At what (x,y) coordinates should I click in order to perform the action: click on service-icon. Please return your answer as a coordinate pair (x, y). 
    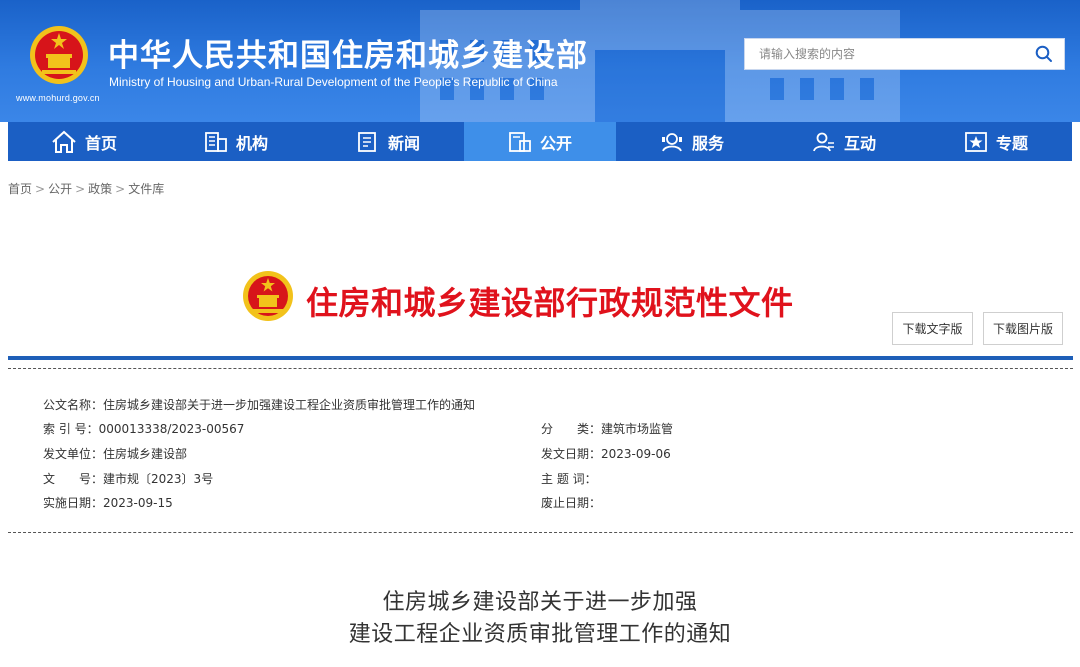
    Looking at the image, I should click on (672, 142).